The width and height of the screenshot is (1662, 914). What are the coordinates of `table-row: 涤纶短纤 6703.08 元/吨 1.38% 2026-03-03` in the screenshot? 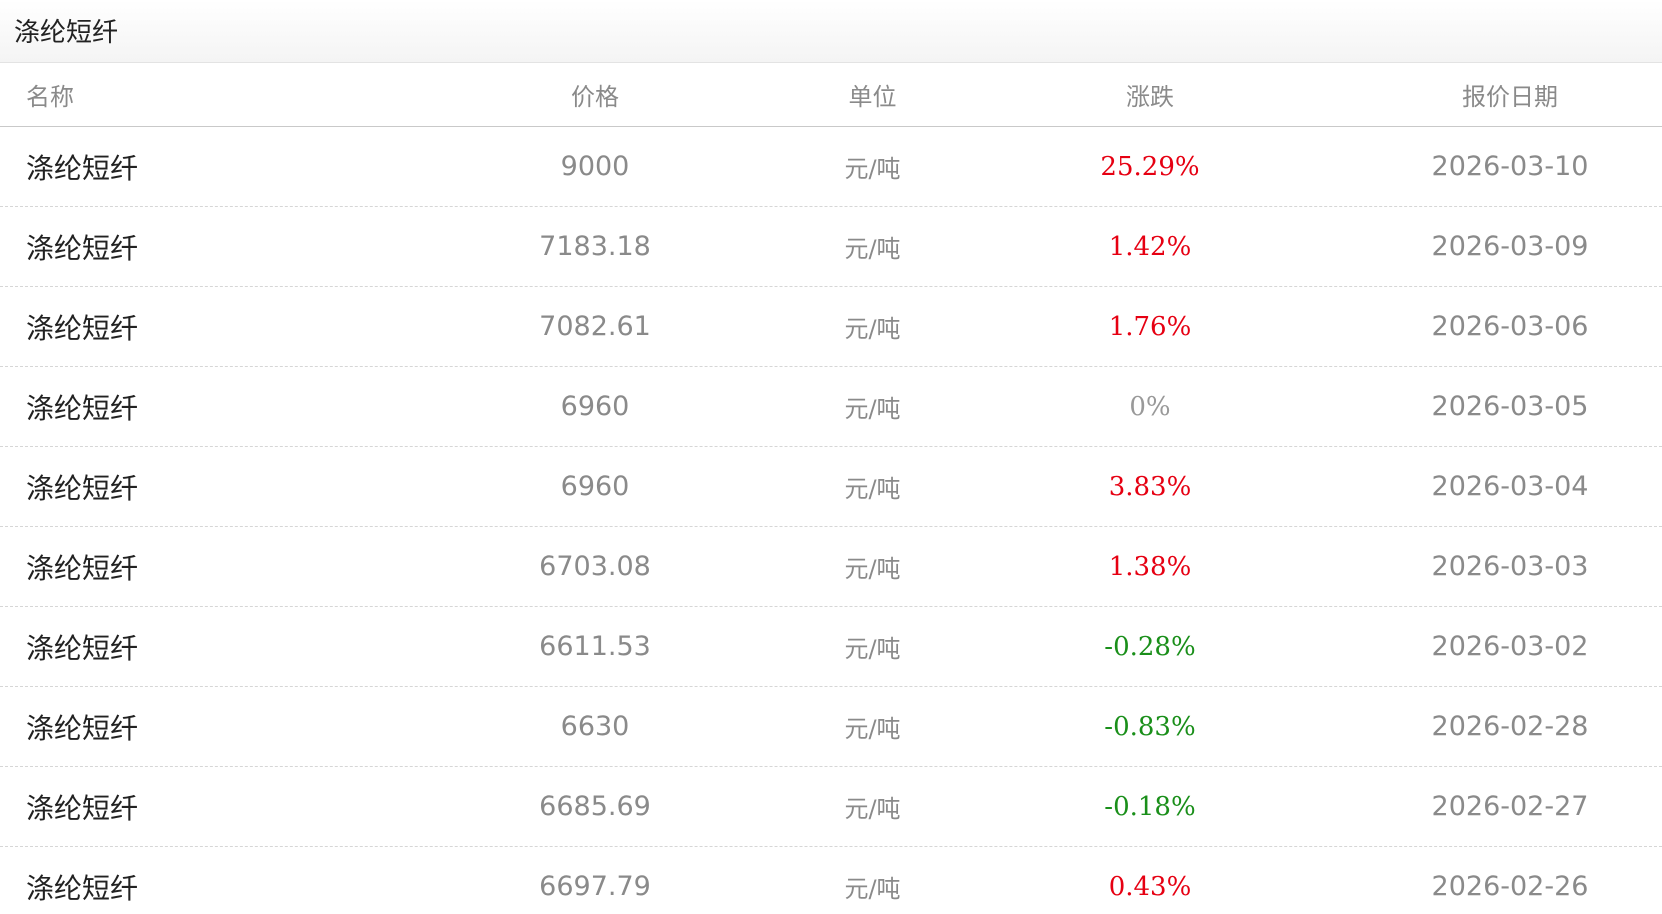 It's located at (831, 567).